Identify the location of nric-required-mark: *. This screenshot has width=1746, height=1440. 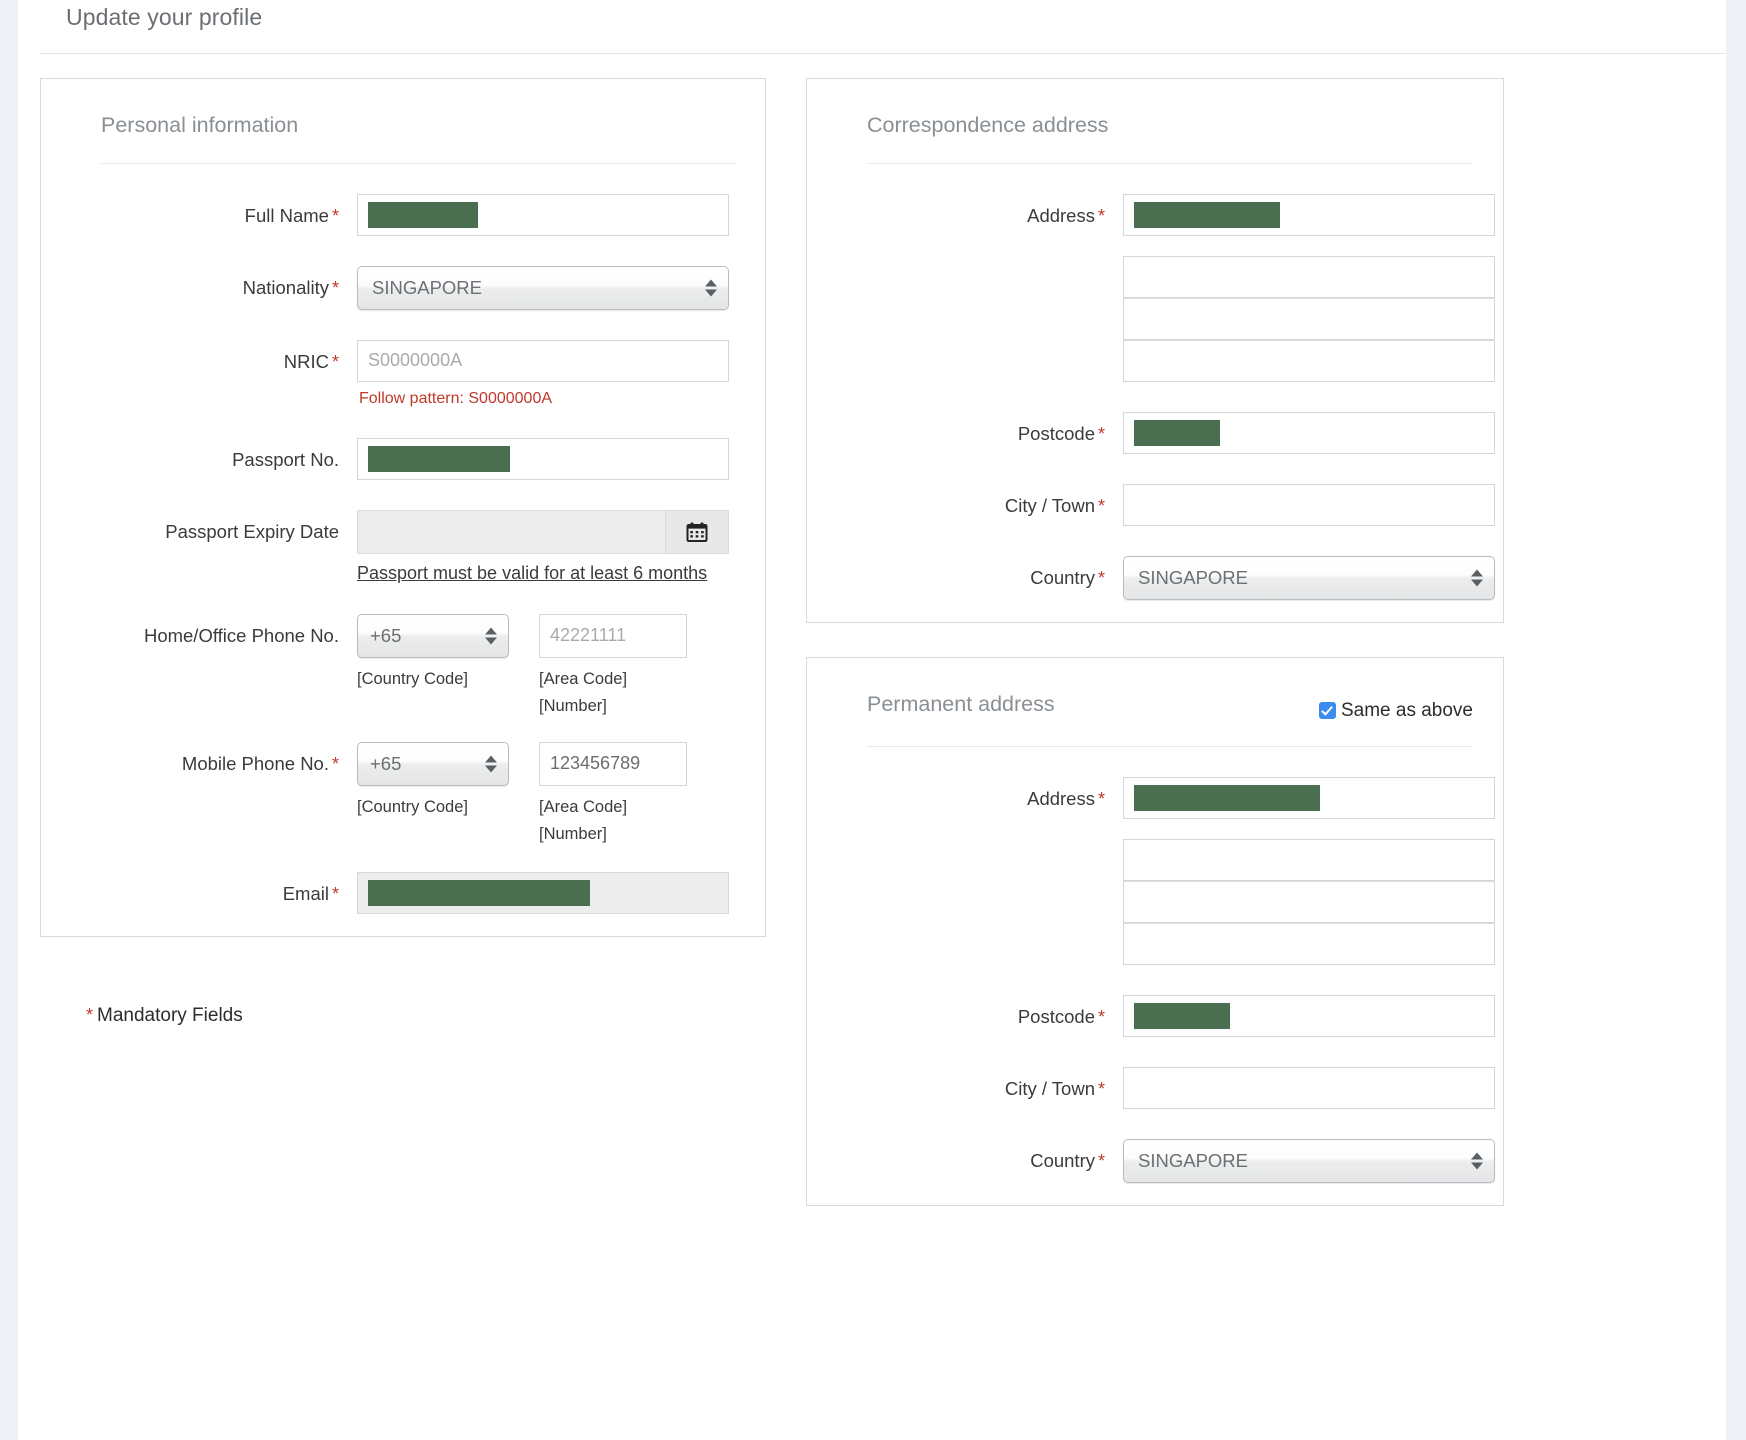
(335, 361).